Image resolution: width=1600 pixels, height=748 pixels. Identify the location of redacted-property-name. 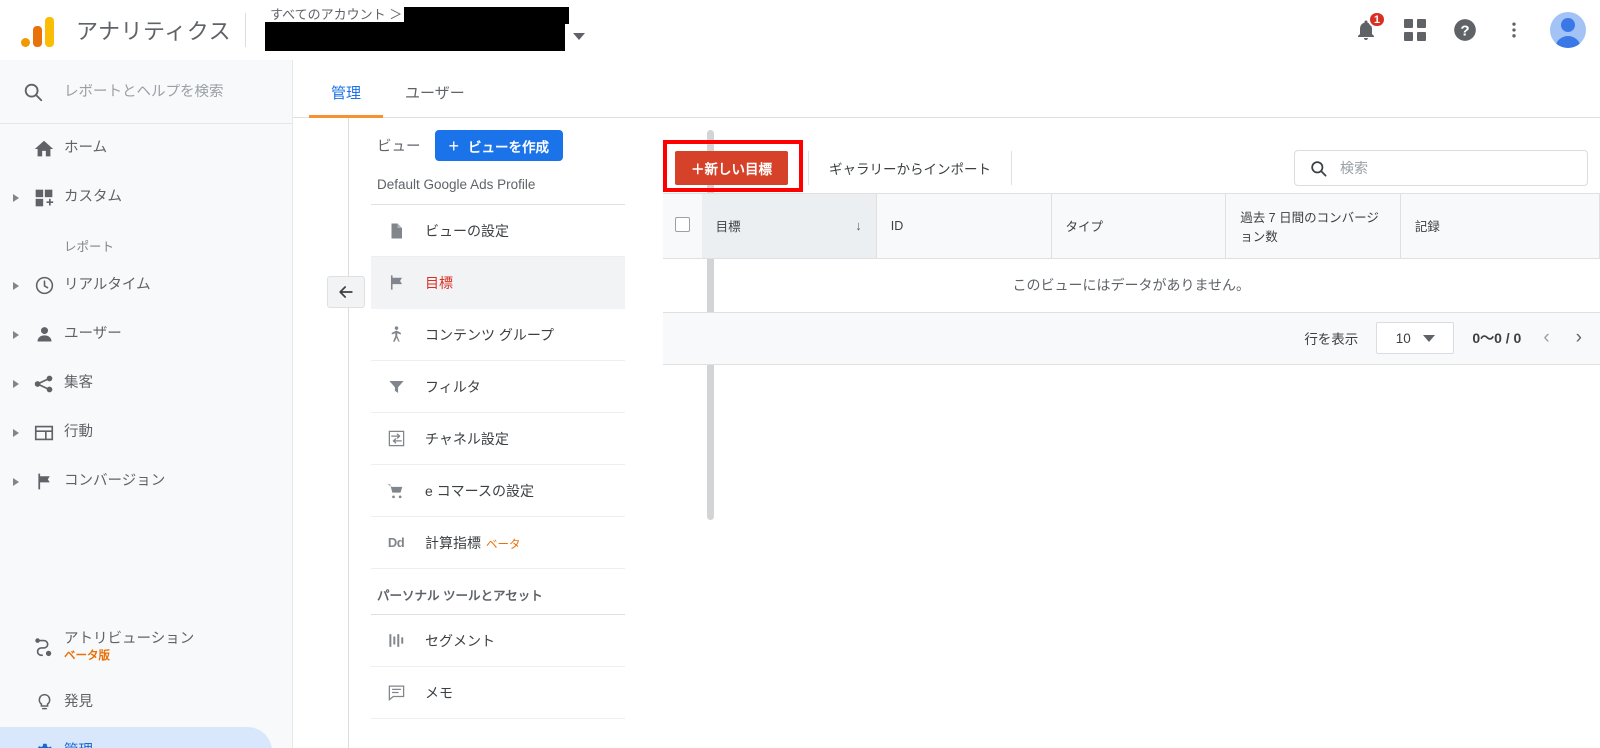
(415, 36).